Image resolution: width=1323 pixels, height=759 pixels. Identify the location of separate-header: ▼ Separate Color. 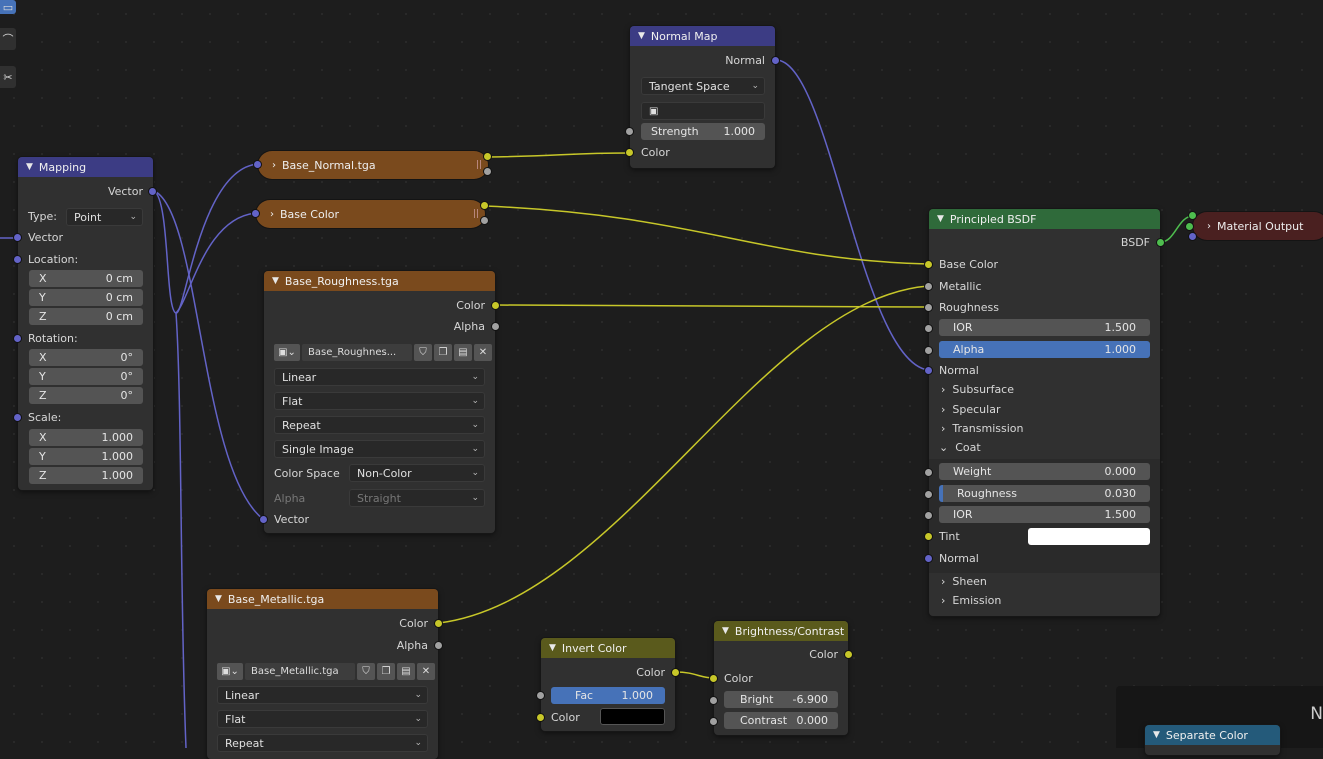
(1212, 735).